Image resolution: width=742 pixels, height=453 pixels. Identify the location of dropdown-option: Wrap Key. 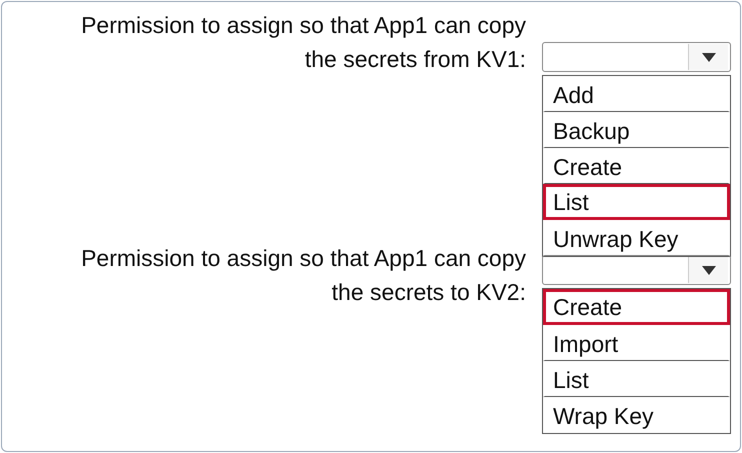
(636, 415).